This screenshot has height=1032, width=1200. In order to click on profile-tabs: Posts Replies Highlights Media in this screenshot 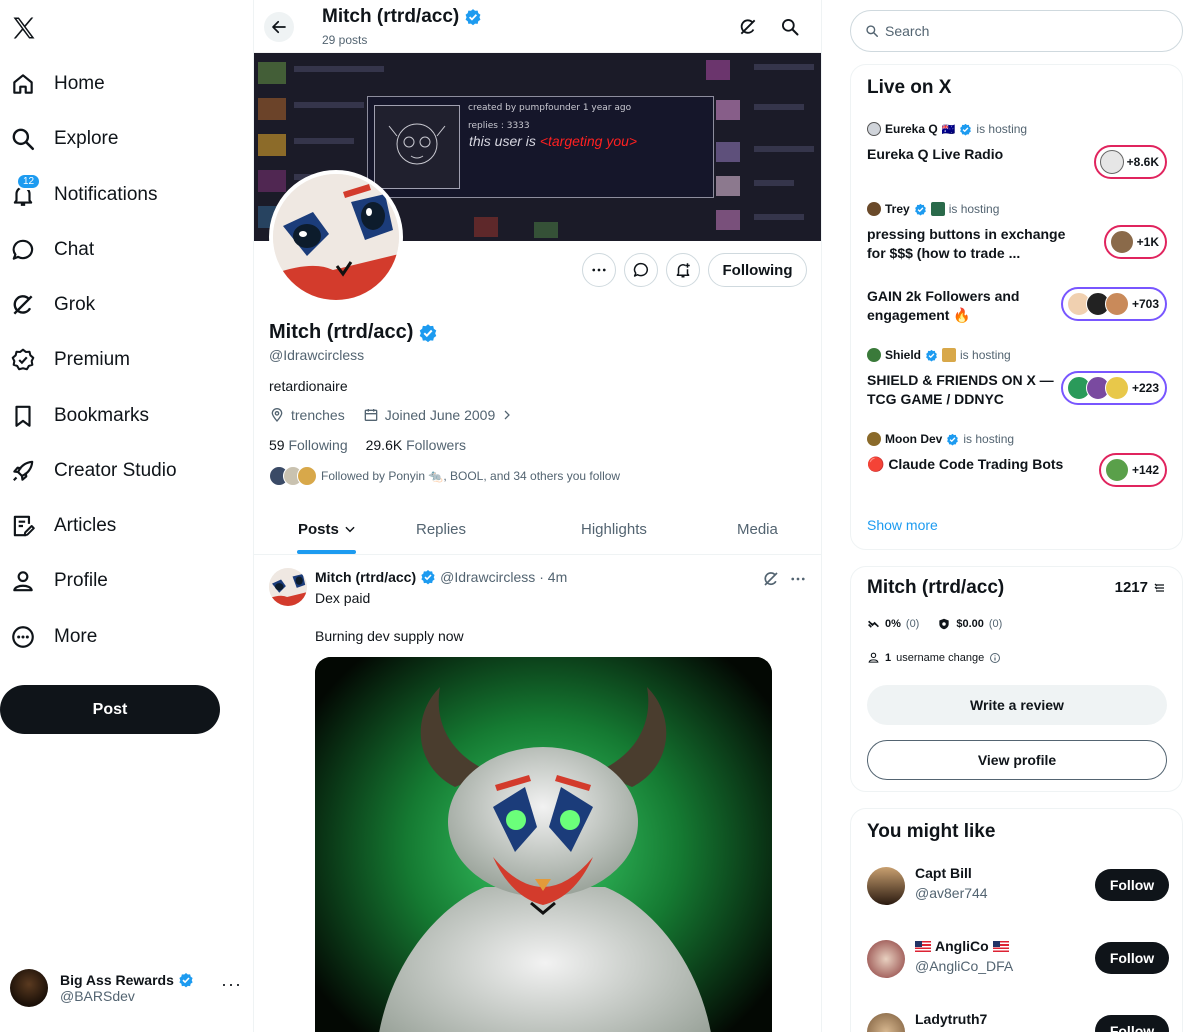, I will do `click(537, 530)`.